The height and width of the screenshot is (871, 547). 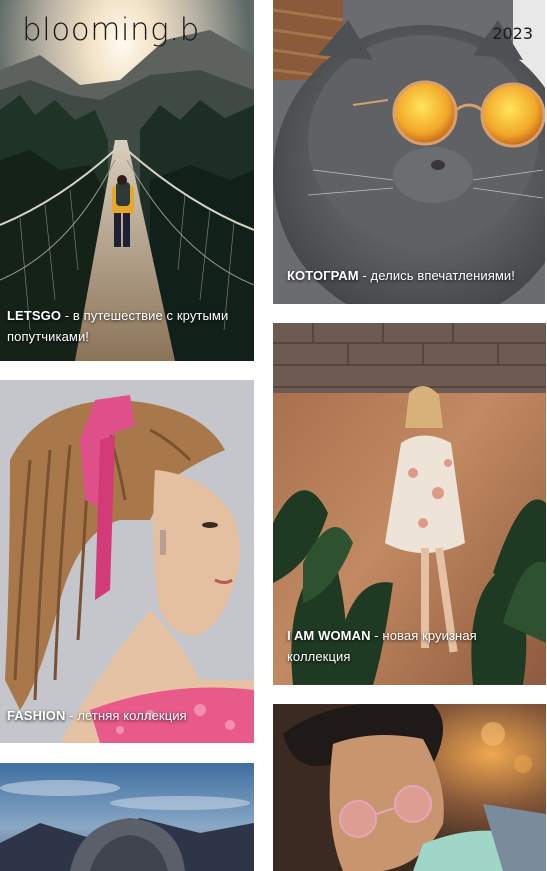 I want to click on tile-caption: КОТОГРАМ - делись впечатлениями!, so click(x=411, y=275).